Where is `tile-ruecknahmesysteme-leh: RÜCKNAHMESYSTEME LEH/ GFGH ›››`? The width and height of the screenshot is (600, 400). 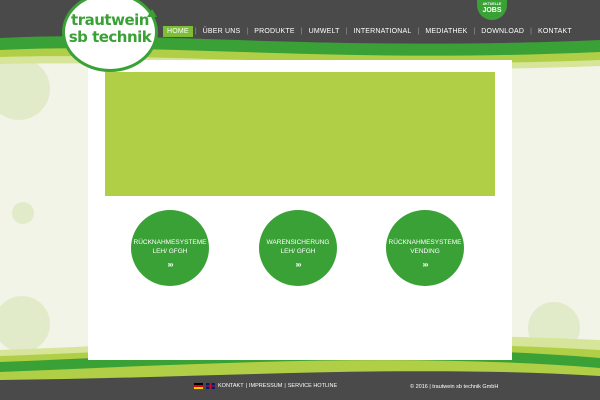 tile-ruecknahmesysteme-leh: RÜCKNAHMESYSTEME LEH/ GFGH ››› is located at coordinates (170, 248).